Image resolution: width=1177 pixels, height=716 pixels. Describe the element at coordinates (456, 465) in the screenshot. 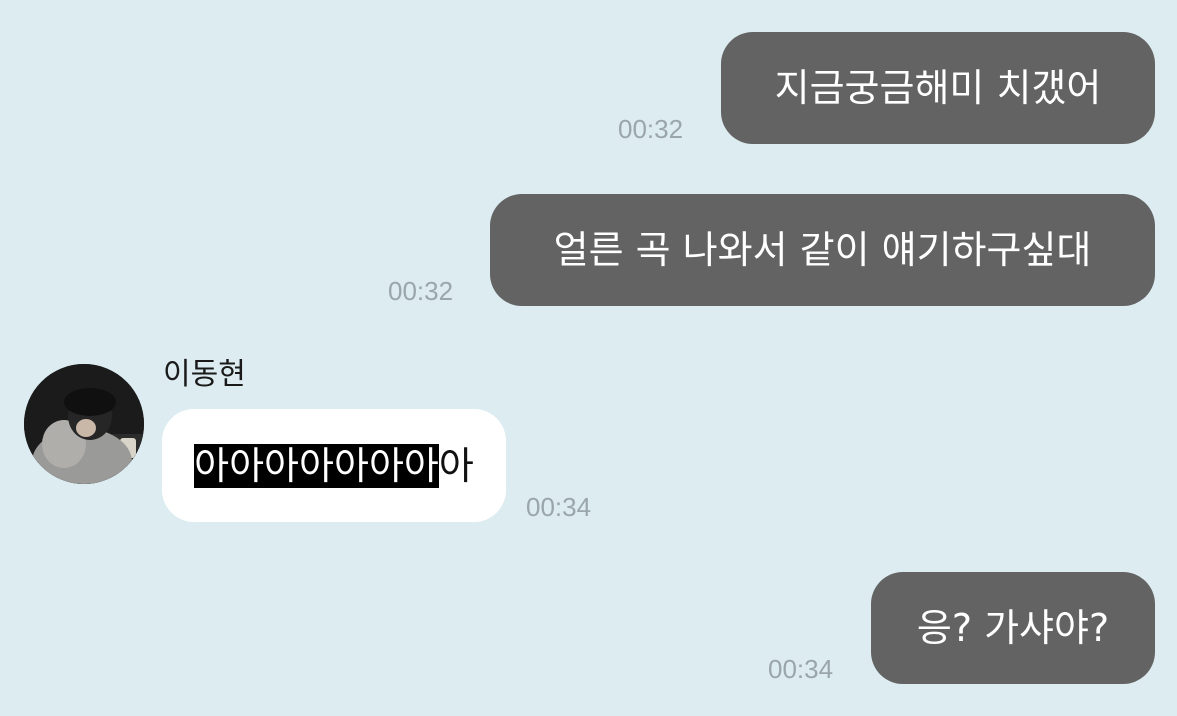

I see `message-text-remainder: 아` at that location.